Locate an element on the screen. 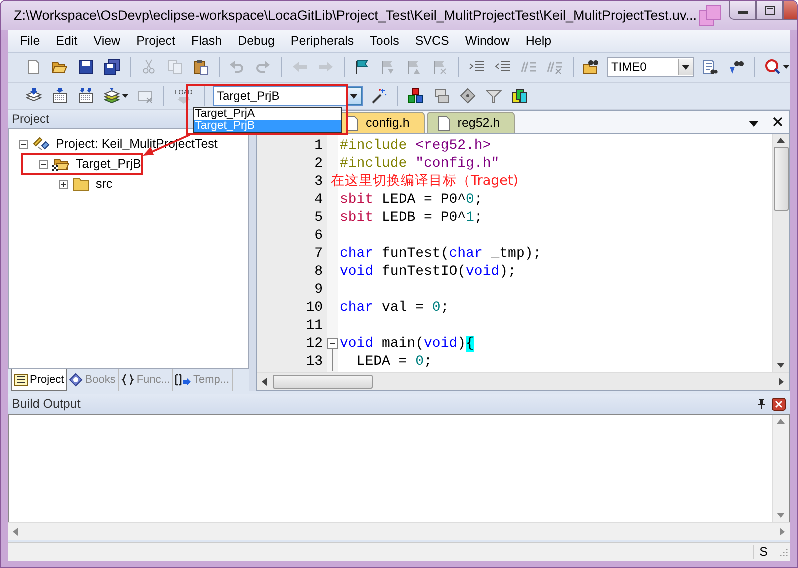 This screenshot has width=798, height=568. grid-arrows-icon is located at coordinates (86, 96).